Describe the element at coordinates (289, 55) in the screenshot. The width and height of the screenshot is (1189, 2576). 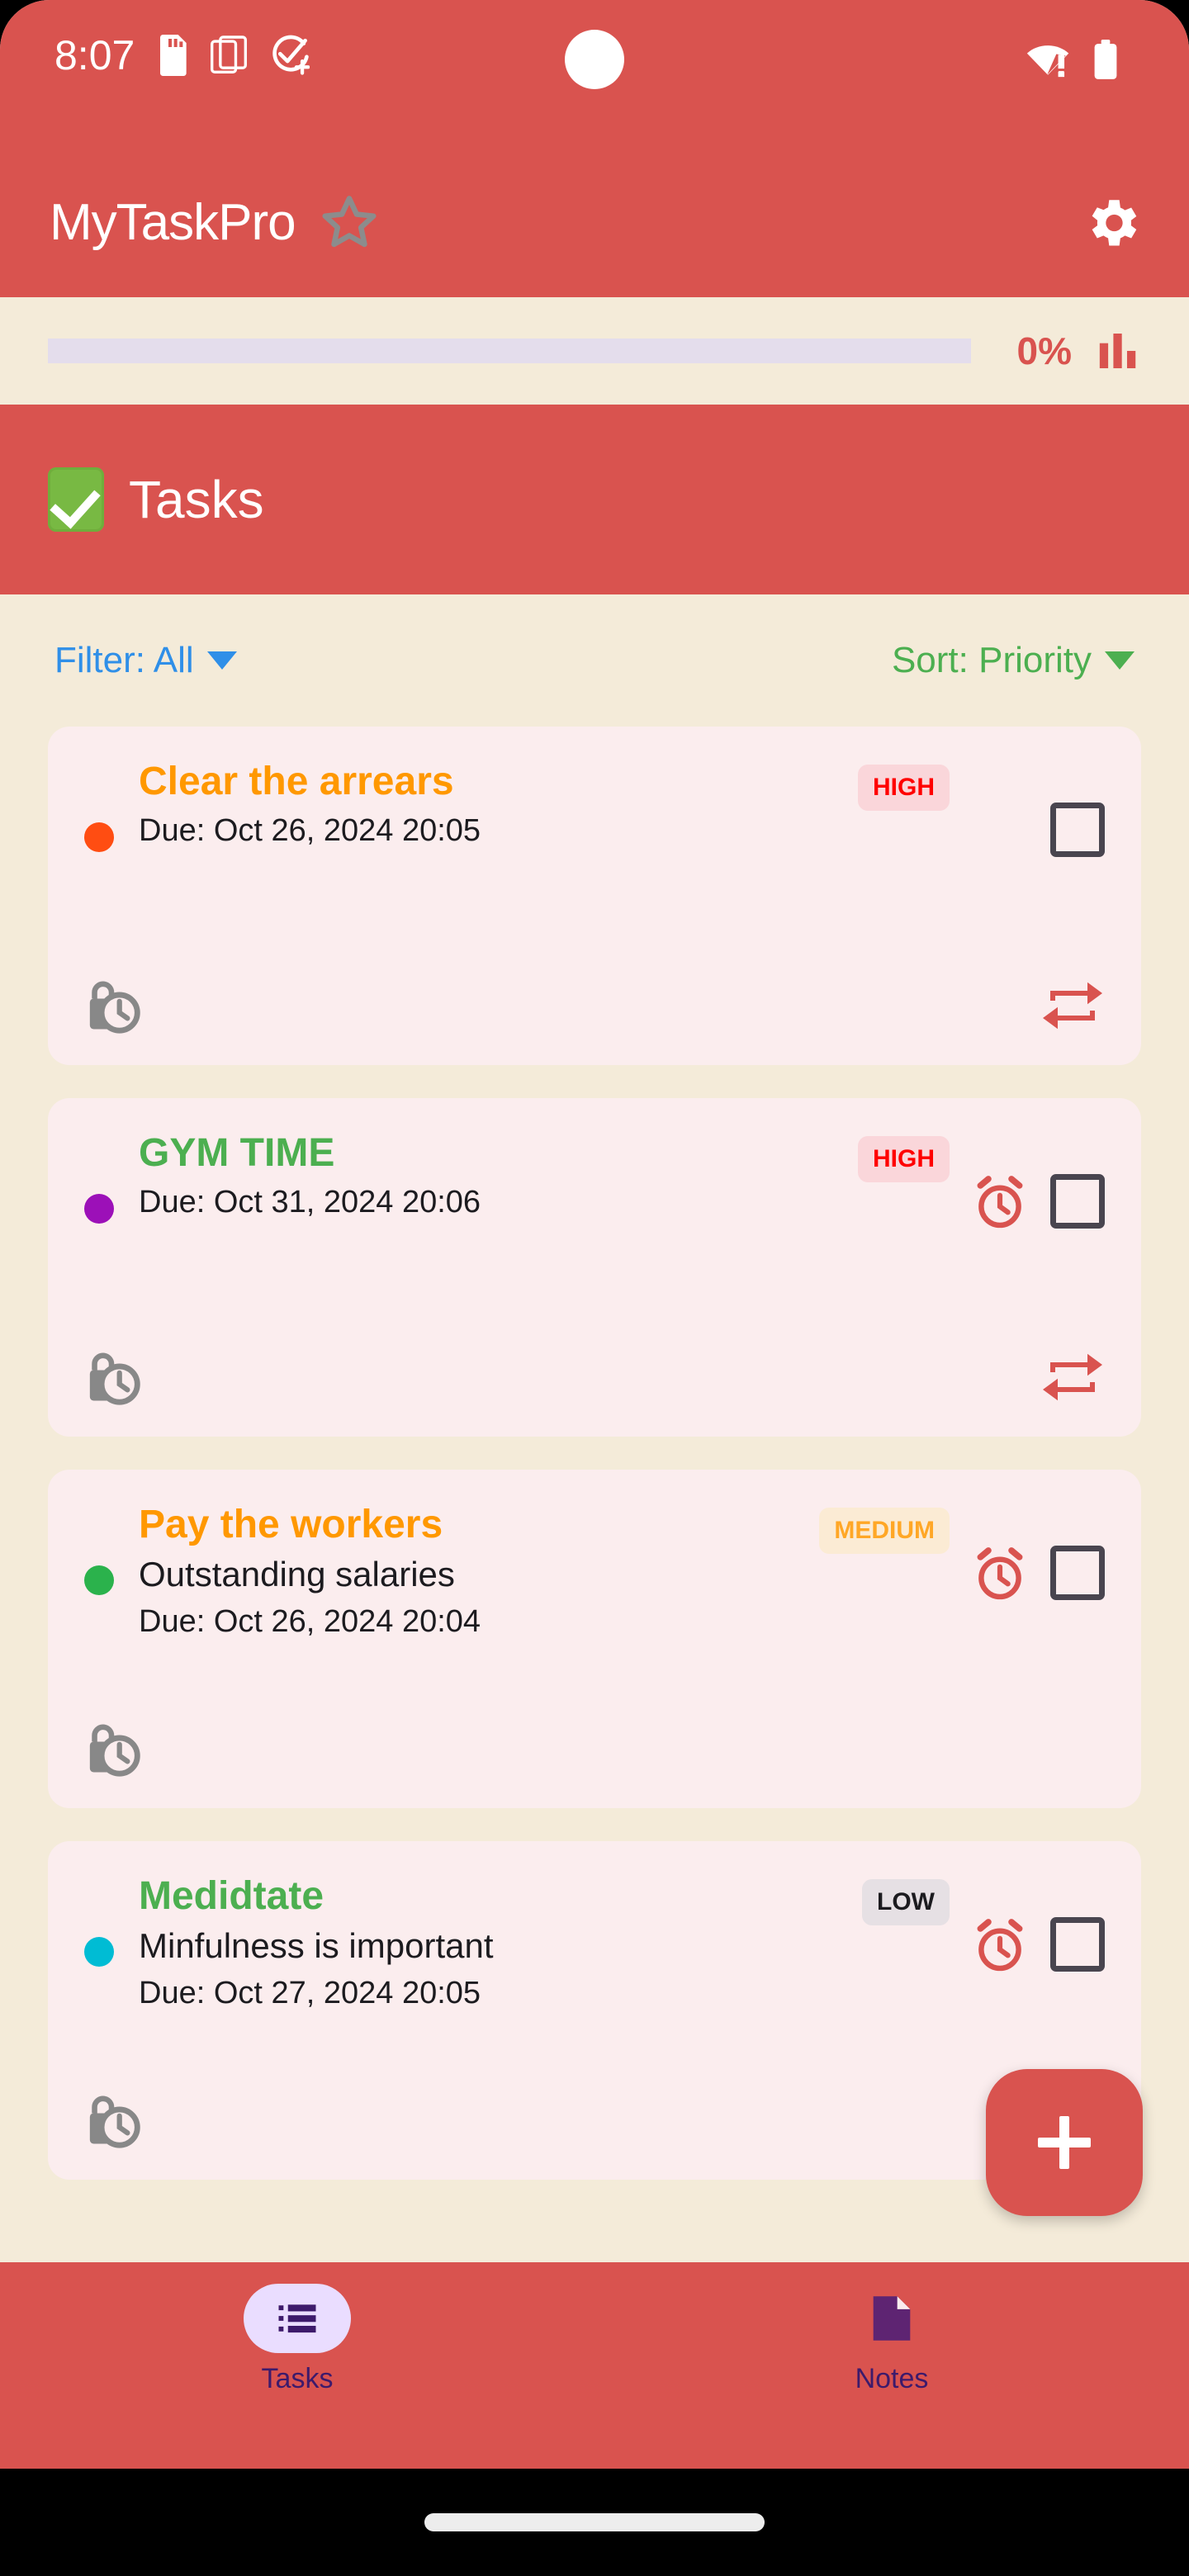
I see `task-check-add-icon` at that location.